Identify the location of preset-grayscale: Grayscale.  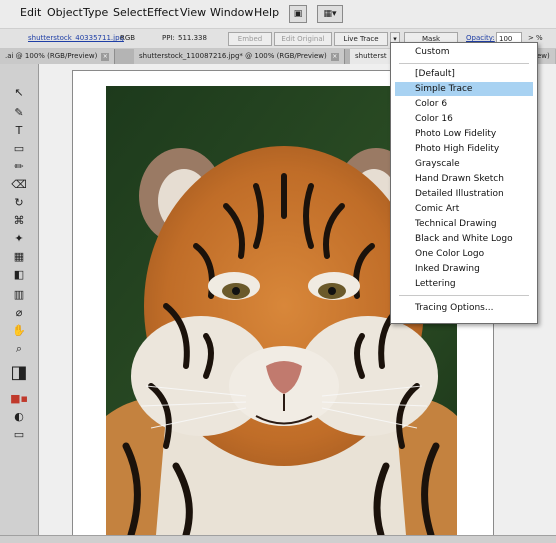
(464, 164).